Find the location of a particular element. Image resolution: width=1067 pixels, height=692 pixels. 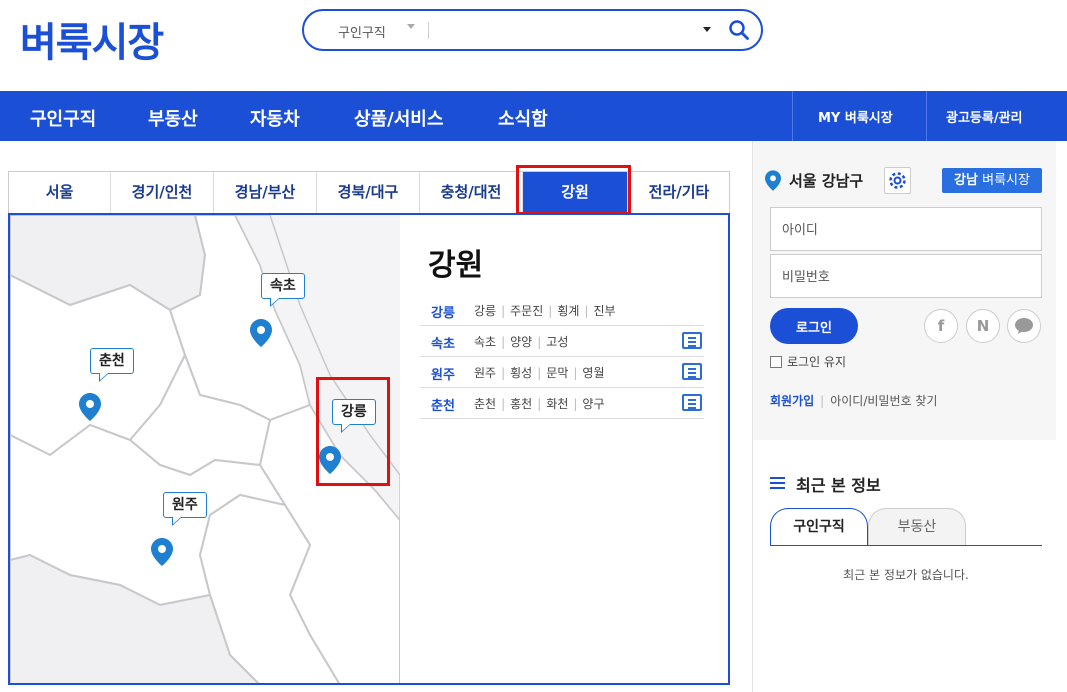

recent-empty-message: 최근 본 정보가 없습니다. is located at coordinates (906, 575).